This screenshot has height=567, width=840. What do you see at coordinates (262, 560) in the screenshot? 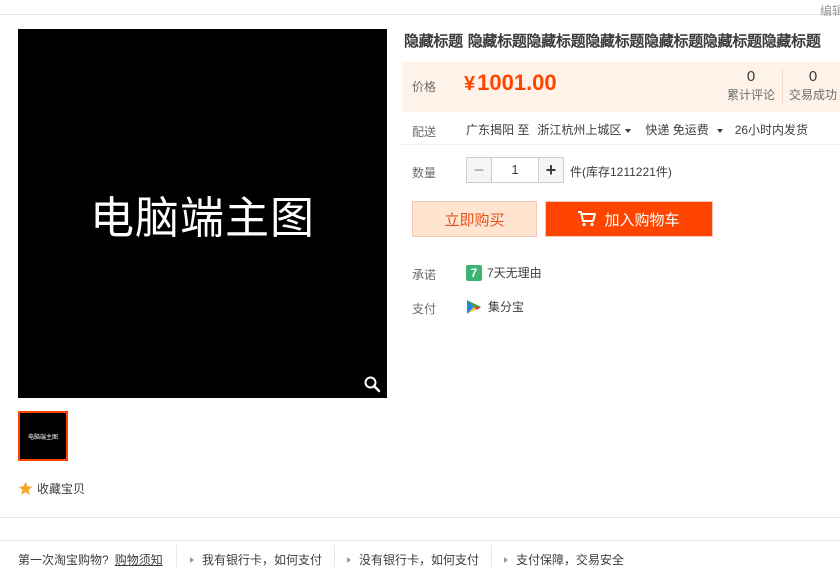
I see `have-card-text: 我有银行卡，如何支付` at bounding box center [262, 560].